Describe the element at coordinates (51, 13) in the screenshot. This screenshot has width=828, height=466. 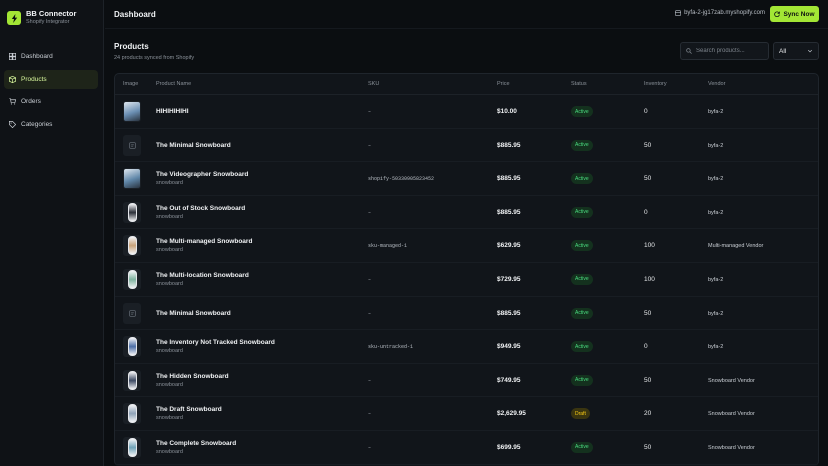
I see `app-name: BB Connector` at that location.